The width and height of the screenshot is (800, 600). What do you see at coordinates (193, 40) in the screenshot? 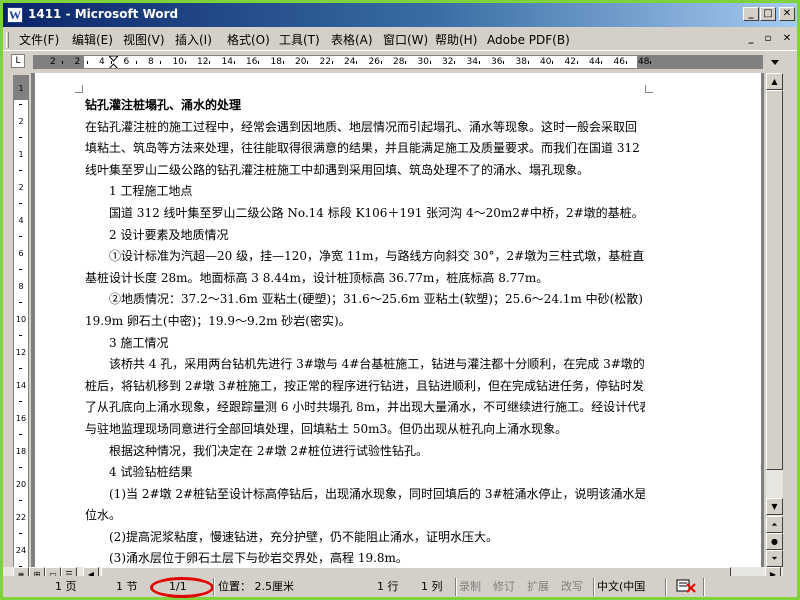
I see `menu-insert: 插入(I)` at bounding box center [193, 40].